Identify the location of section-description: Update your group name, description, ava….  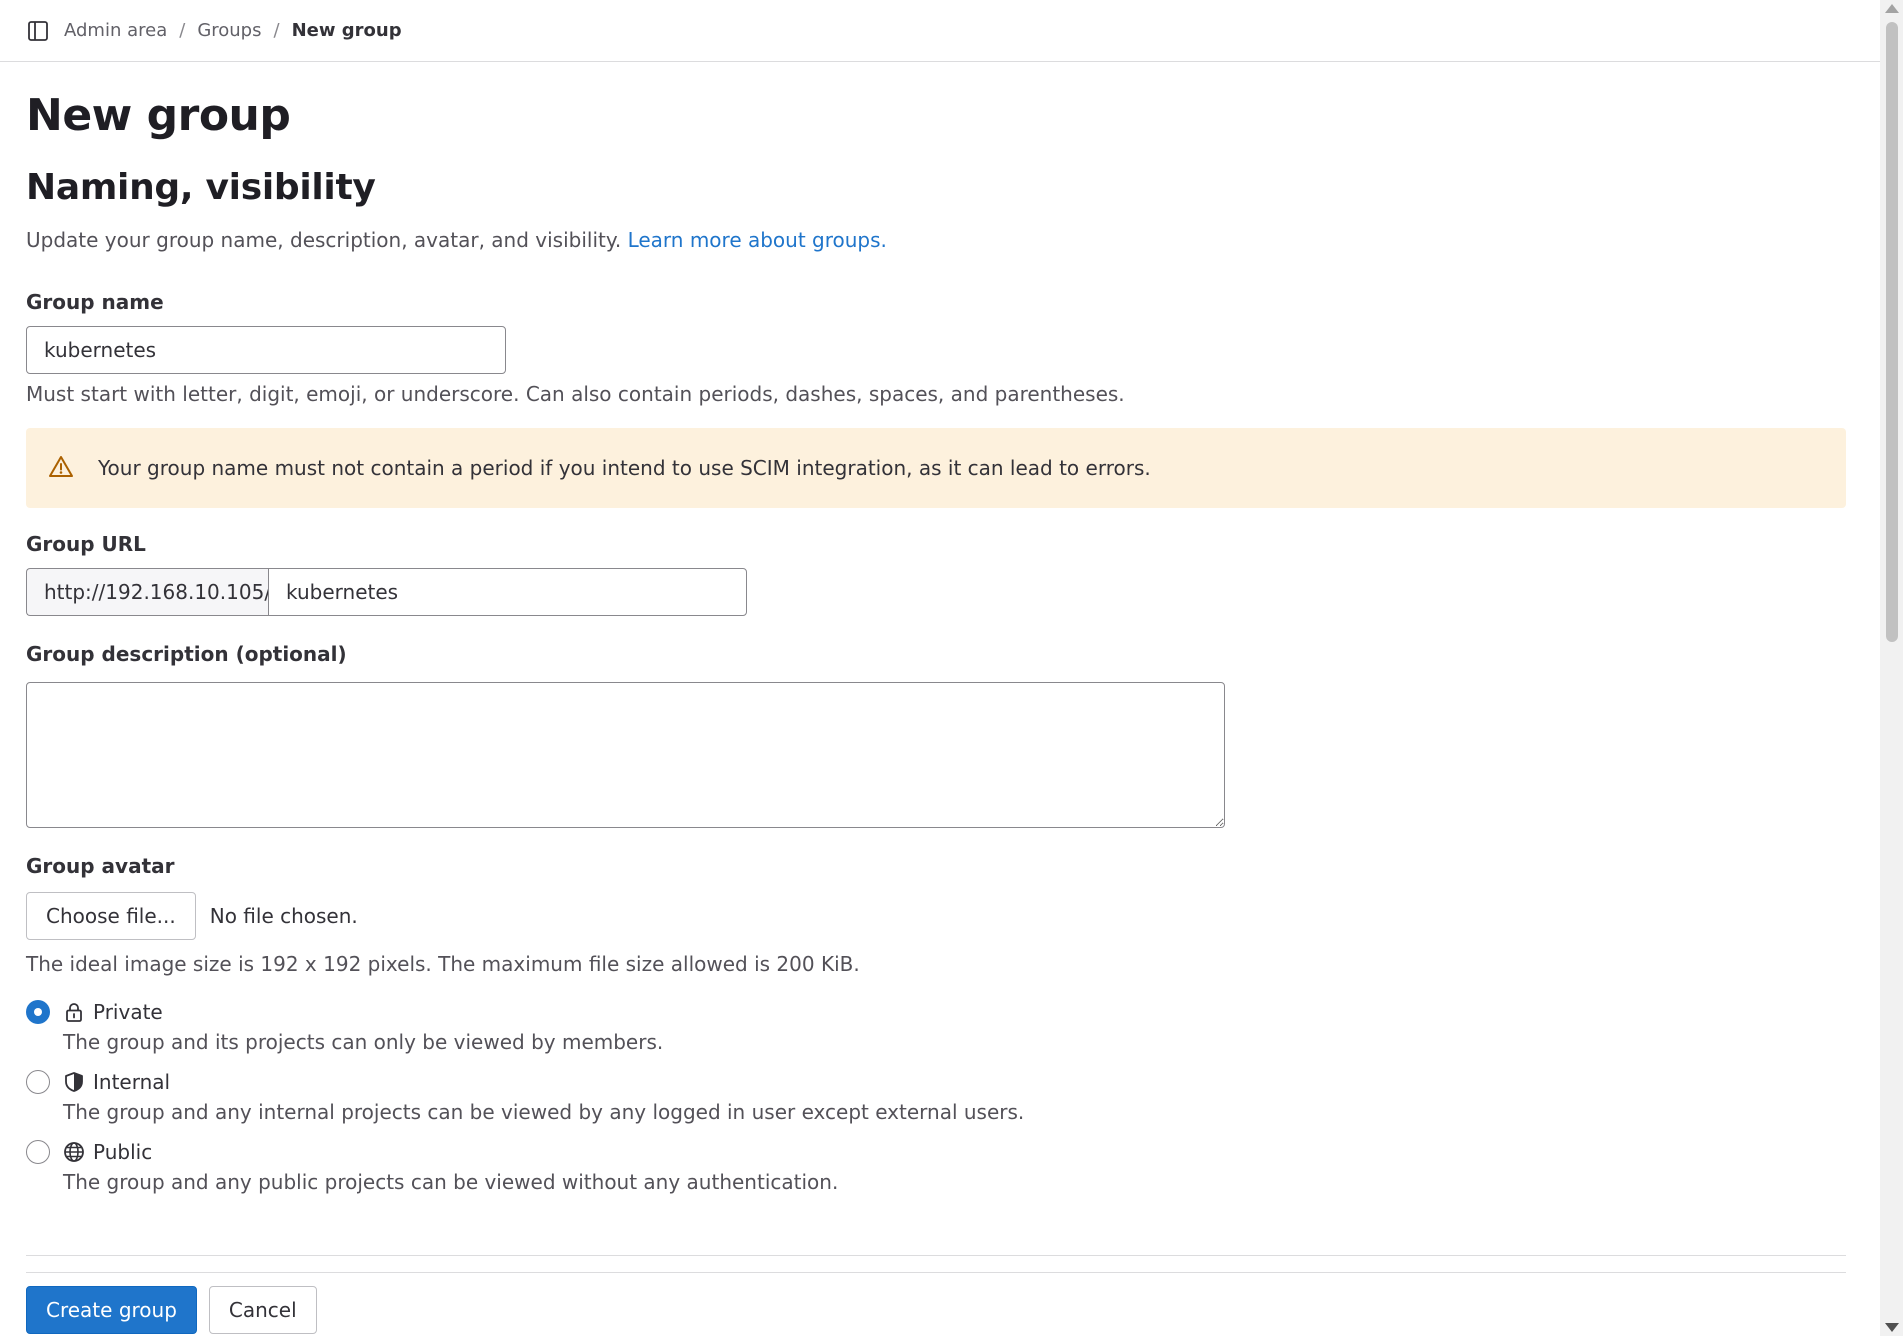
(936, 240).